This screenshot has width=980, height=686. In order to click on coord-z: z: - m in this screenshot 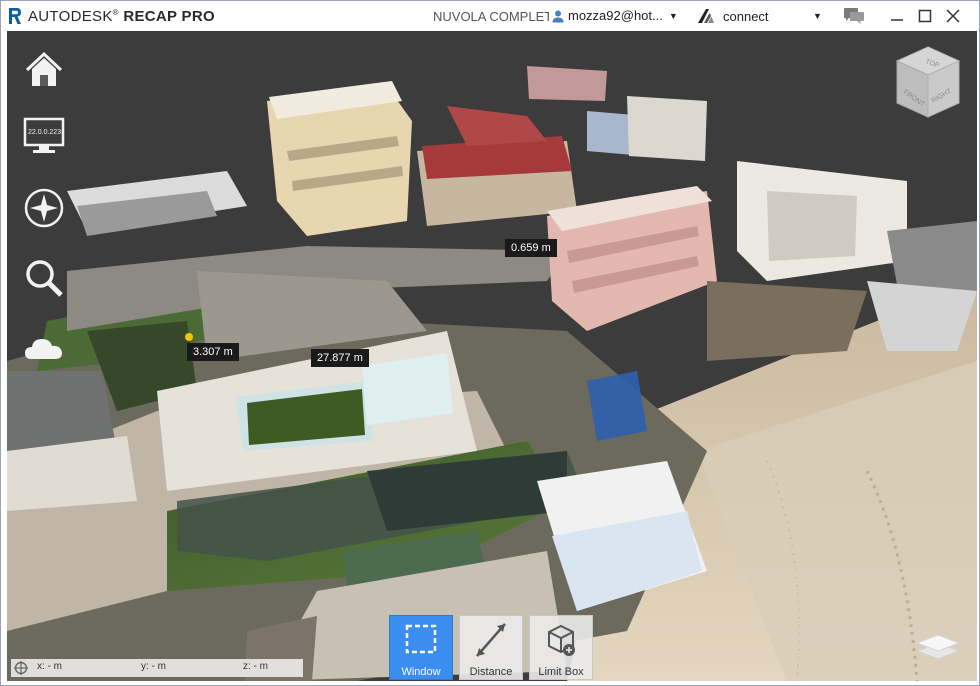, I will do `click(255, 666)`.